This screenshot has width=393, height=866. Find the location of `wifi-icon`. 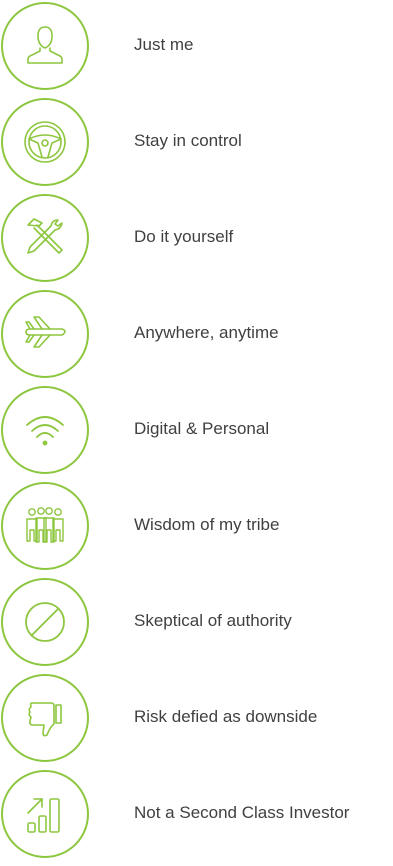

wifi-icon is located at coordinates (45, 430).